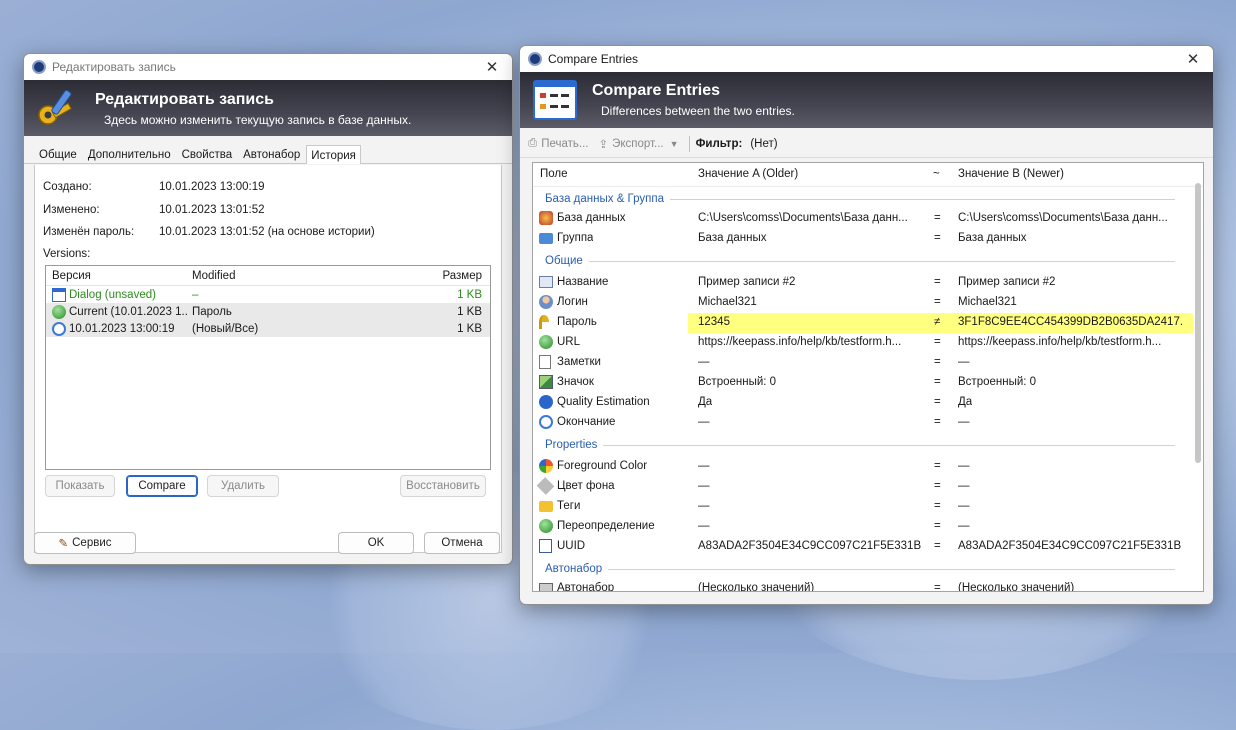  What do you see at coordinates (763, 144) in the screenshot?
I see `filter-dropdown: (Нет)` at bounding box center [763, 144].